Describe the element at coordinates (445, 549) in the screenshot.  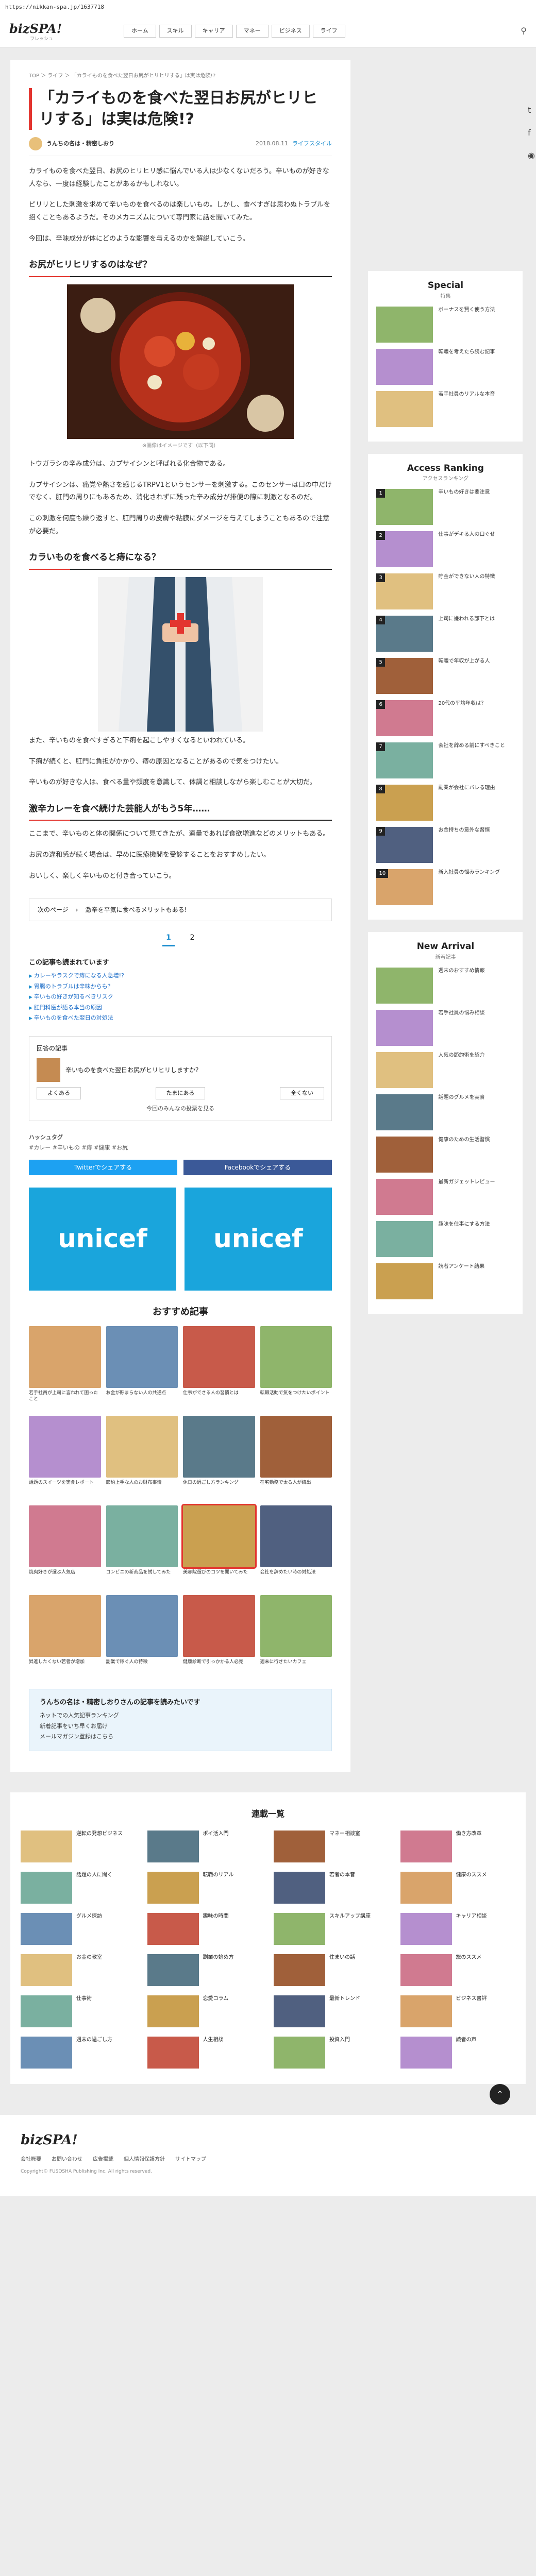
I see `sidebar-article: 2 仕事がデキる人の口ぐせ` at that location.